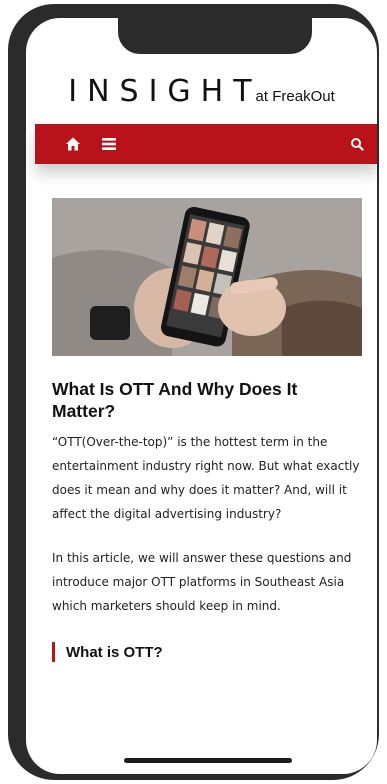  Describe the element at coordinates (295, 96) in the screenshot. I see `logo-sub: at FreakOut` at that location.